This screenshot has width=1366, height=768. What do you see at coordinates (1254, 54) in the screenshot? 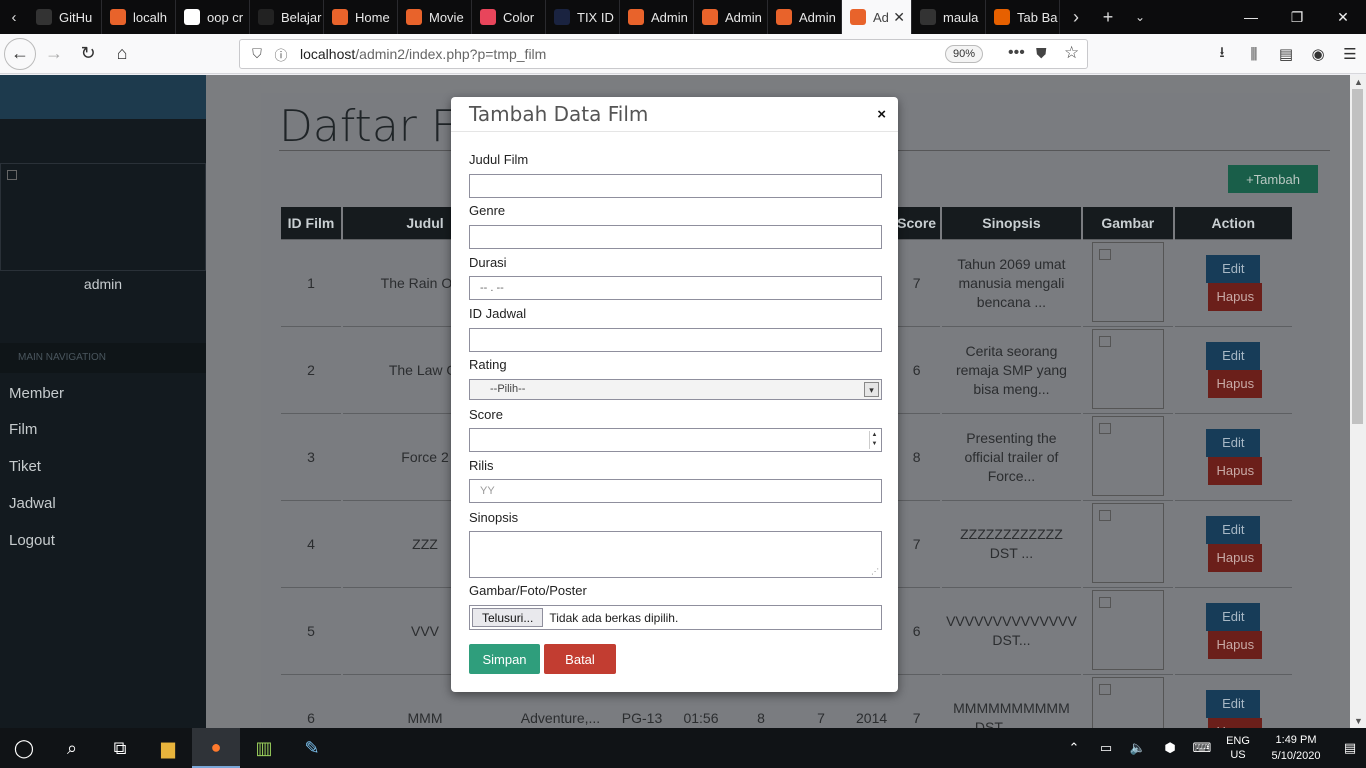
I see `library-icon: ⫼` at bounding box center [1254, 54].